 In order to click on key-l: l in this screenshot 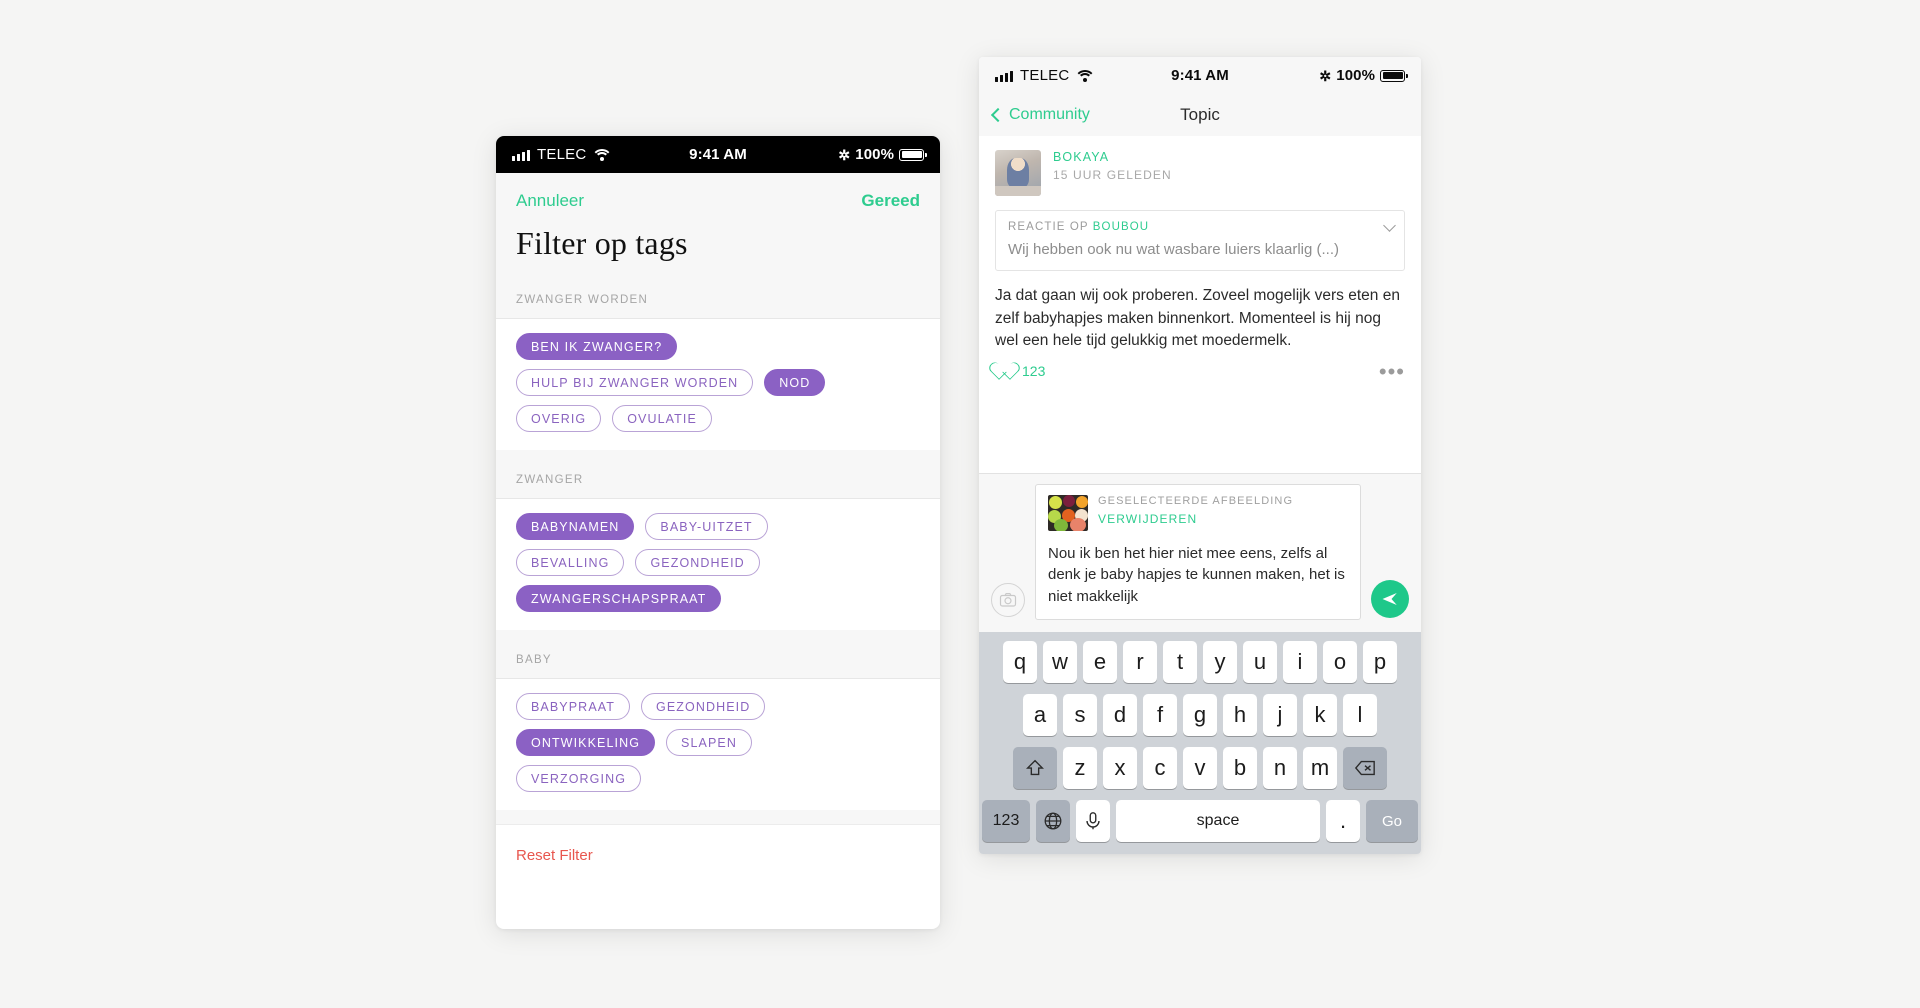, I will do `click(1360, 715)`.